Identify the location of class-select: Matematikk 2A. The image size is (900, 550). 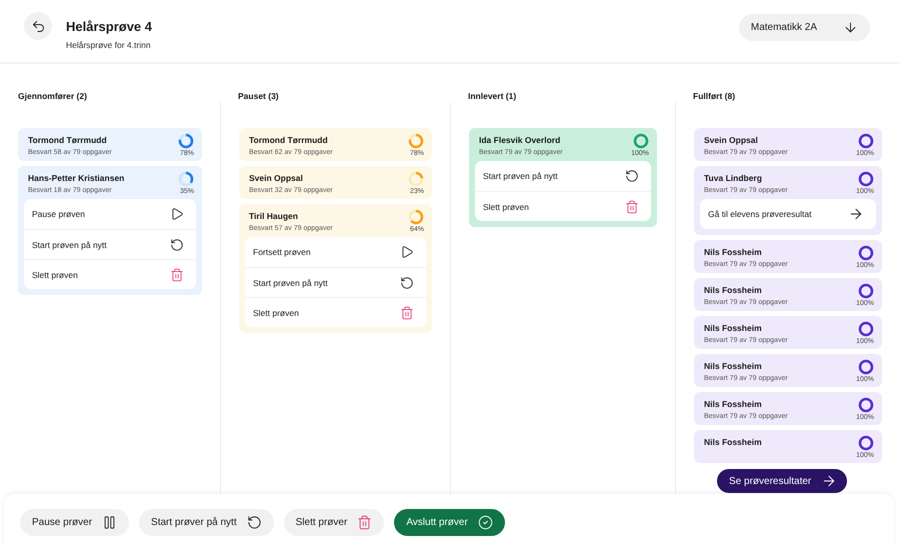
(804, 27).